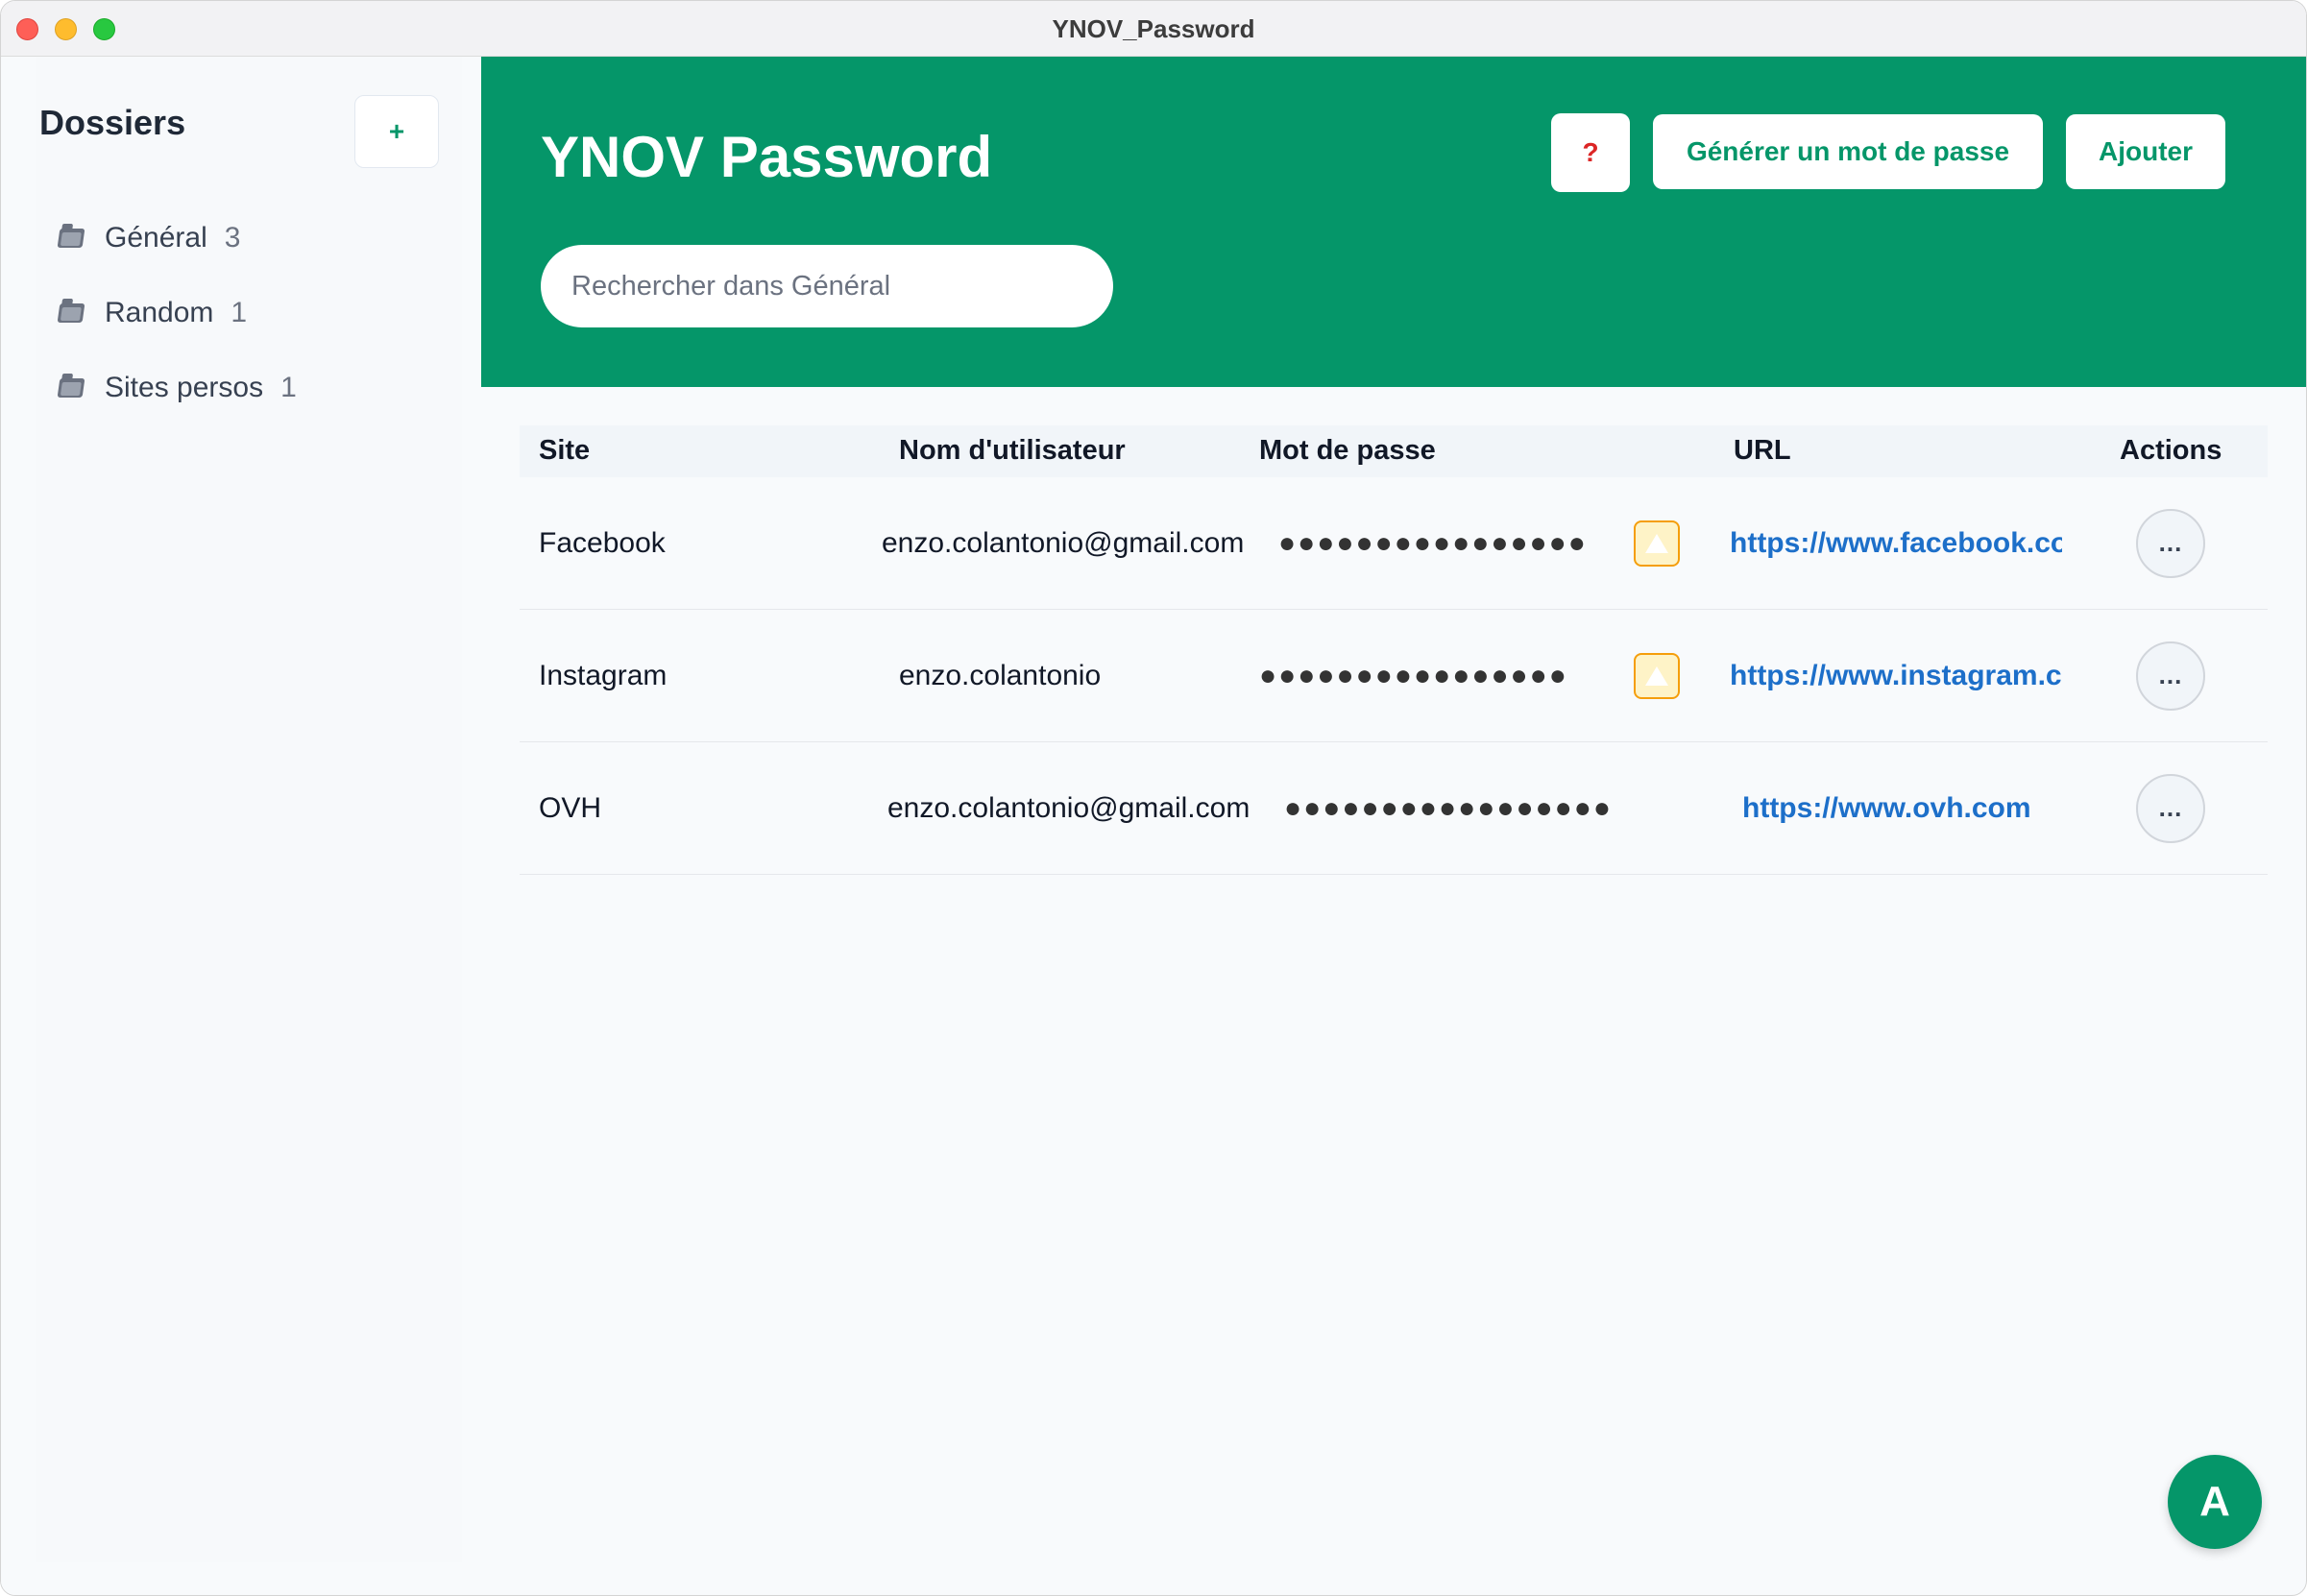  I want to click on column-header-actions: Actions, so click(2171, 450).